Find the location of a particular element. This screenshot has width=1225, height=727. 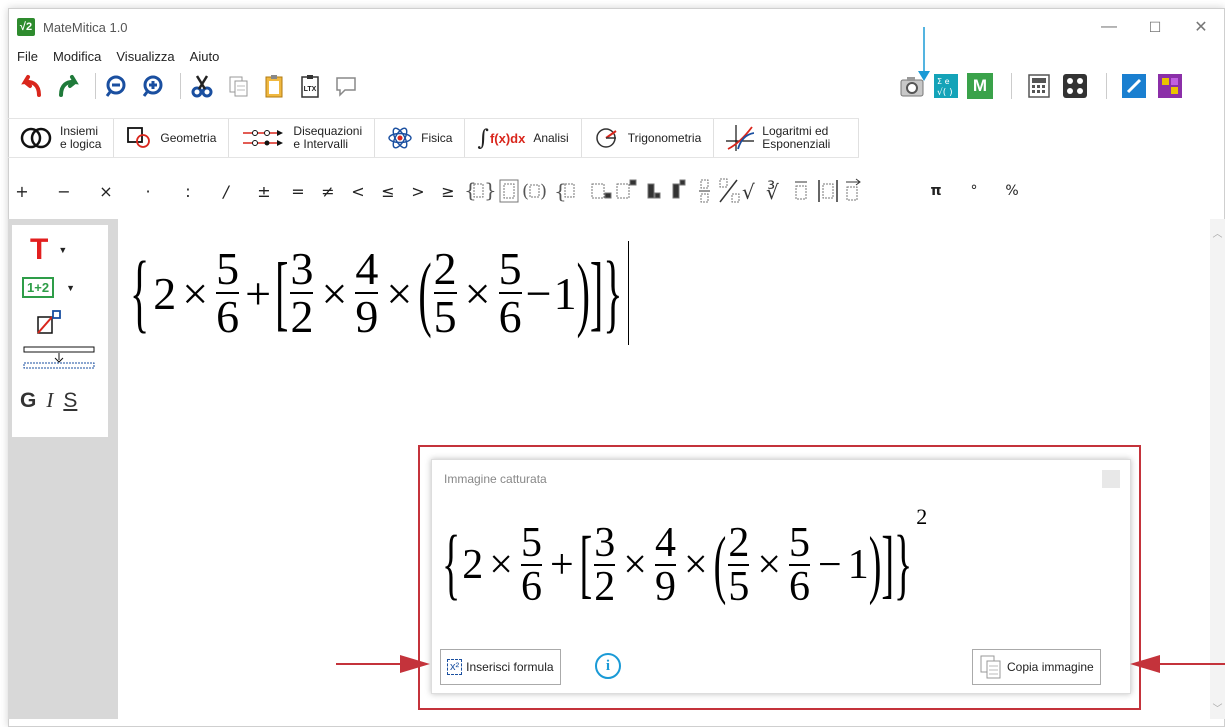

m-button: M is located at coordinates (980, 86).